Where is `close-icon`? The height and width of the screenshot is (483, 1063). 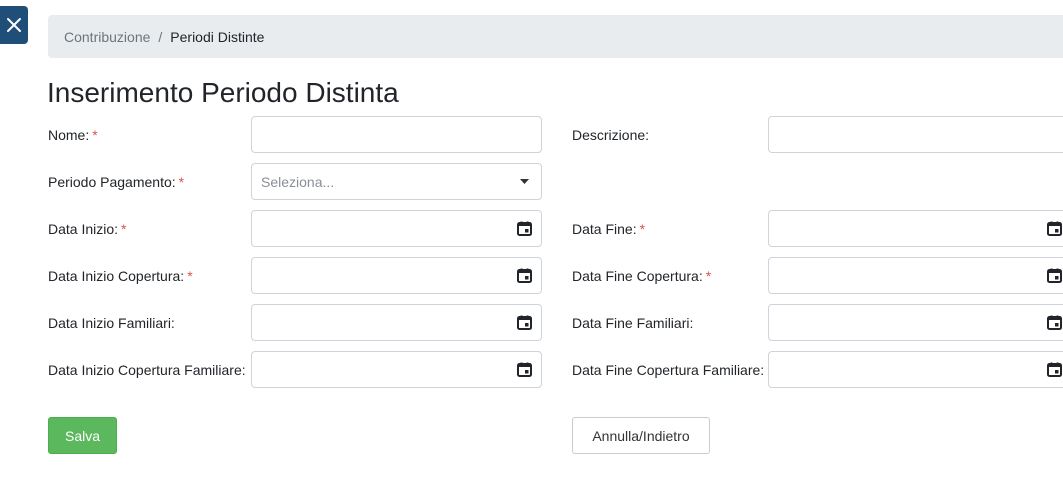 close-icon is located at coordinates (14, 25).